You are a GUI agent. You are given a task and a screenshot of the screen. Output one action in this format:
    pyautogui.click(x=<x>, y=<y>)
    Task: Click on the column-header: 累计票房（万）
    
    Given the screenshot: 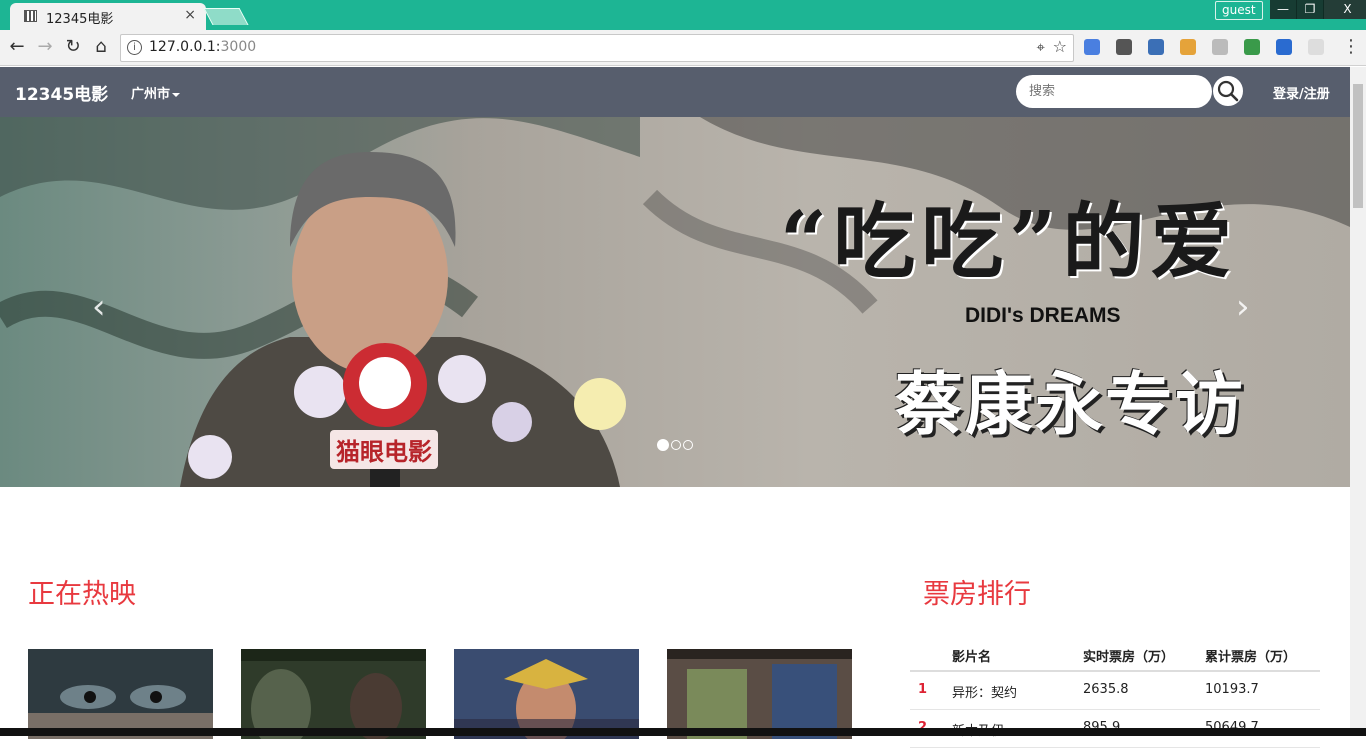 What is the action you would take?
    pyautogui.click(x=1251, y=657)
    